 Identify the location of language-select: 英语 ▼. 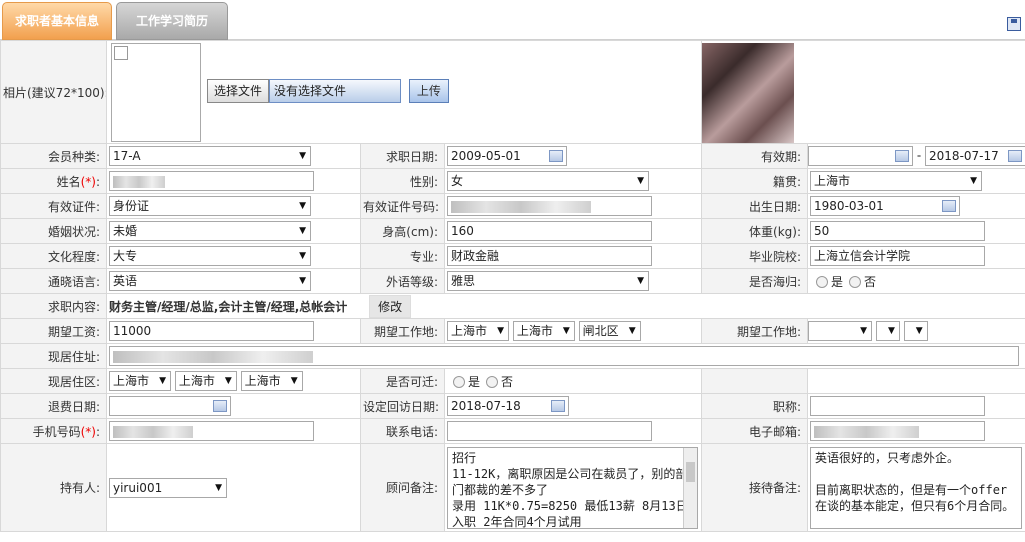
(210, 281).